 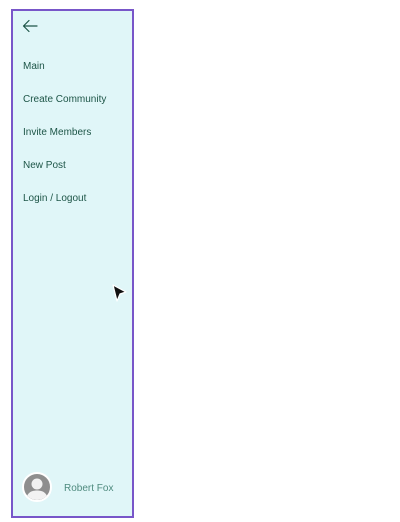 I want to click on nav-item-main: Main, so click(x=64, y=76).